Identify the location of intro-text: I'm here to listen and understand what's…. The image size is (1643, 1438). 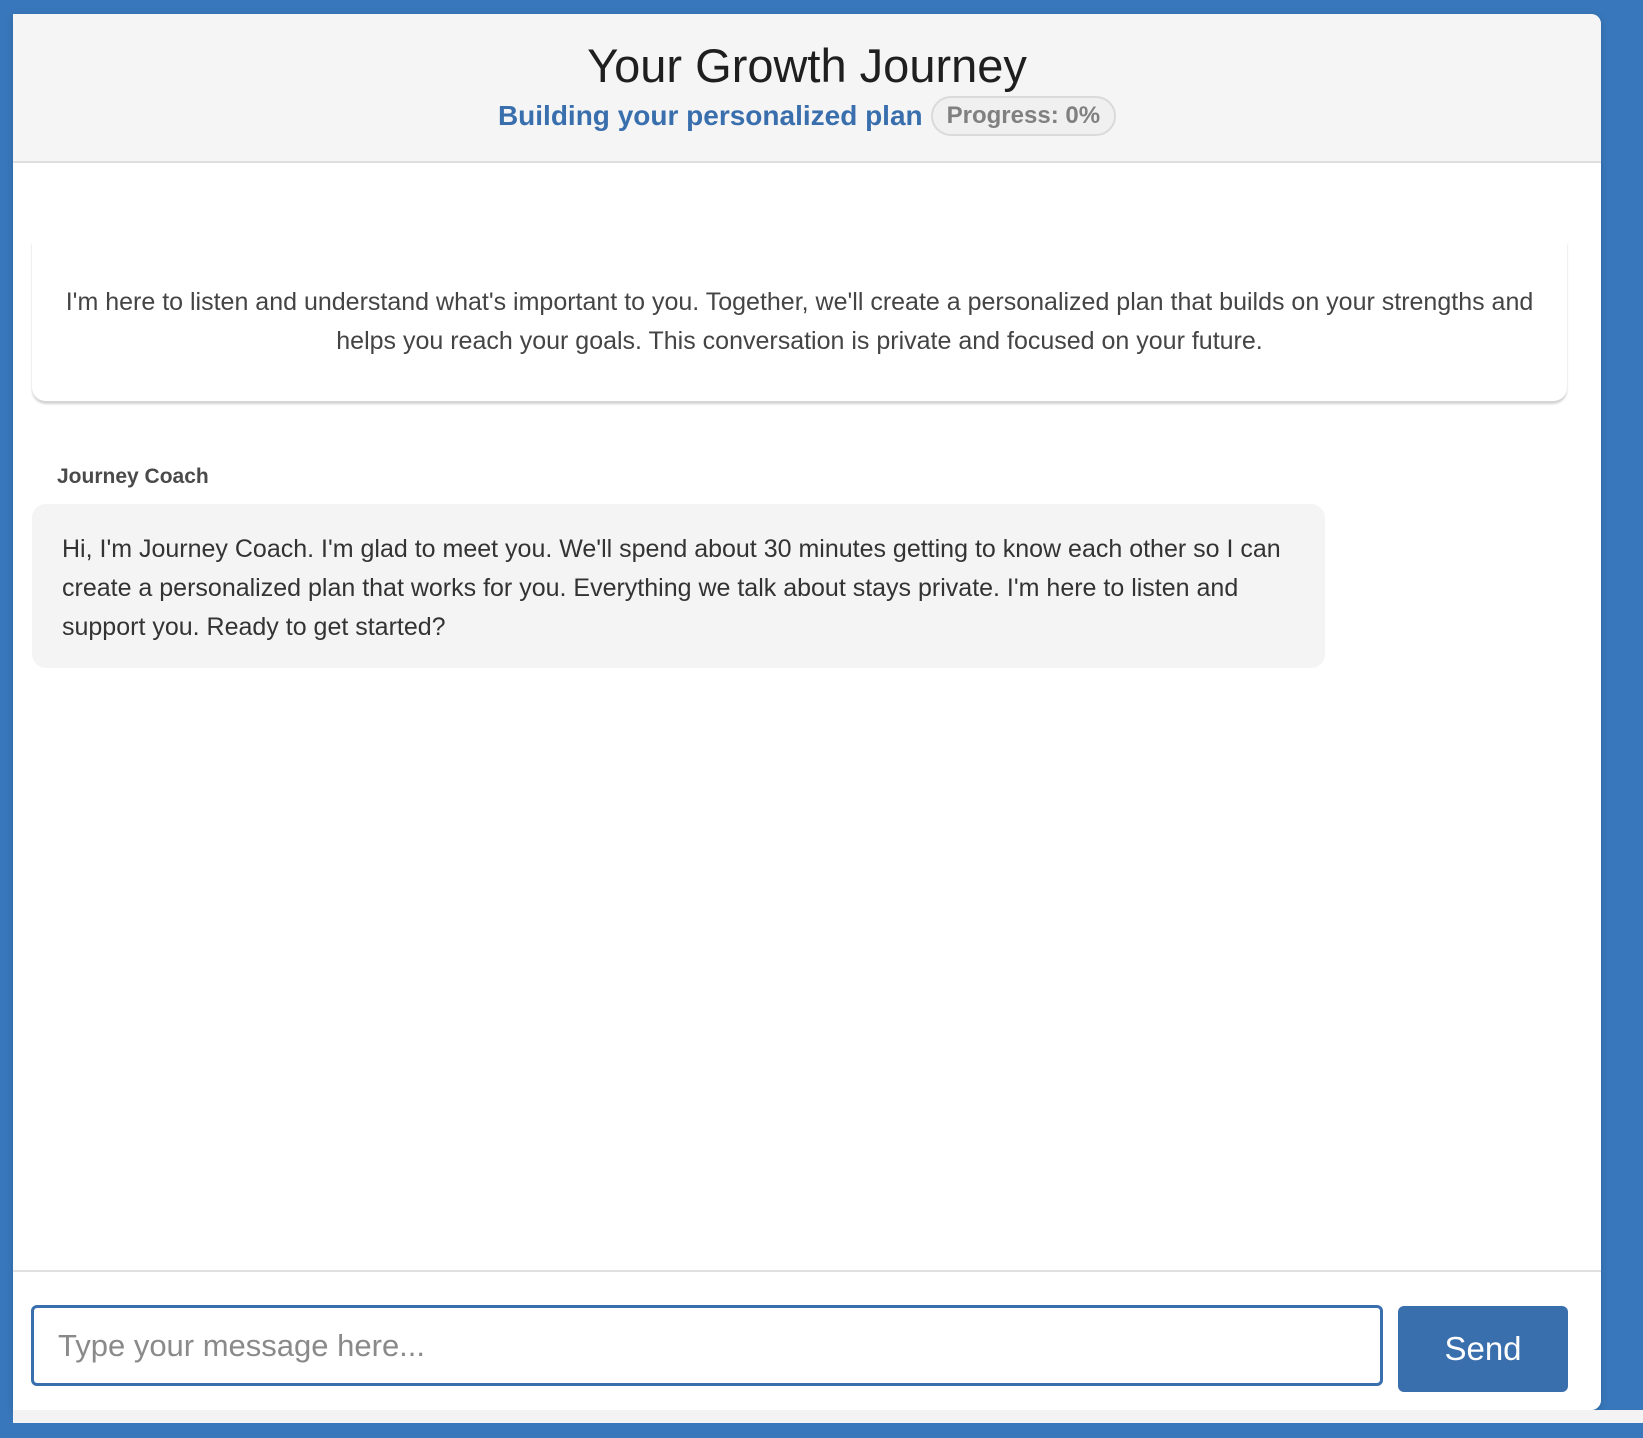
(799, 321).